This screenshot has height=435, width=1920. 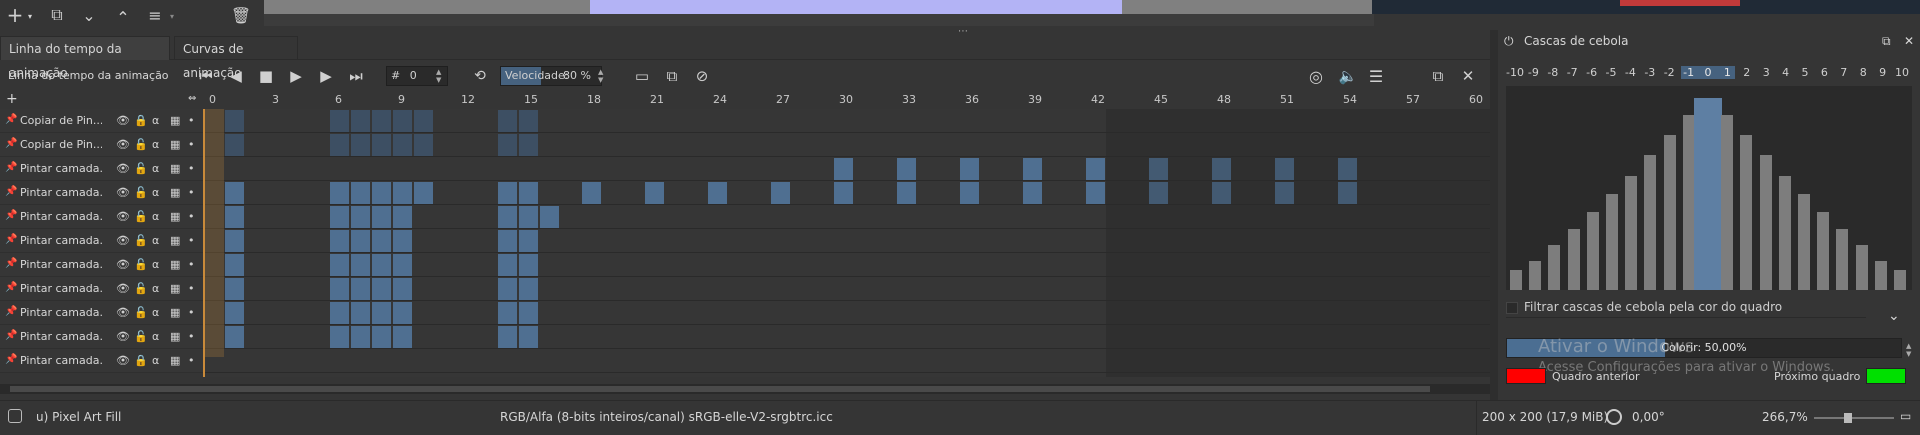 I want to click on menu-icon: ☰, so click(x=1376, y=76).